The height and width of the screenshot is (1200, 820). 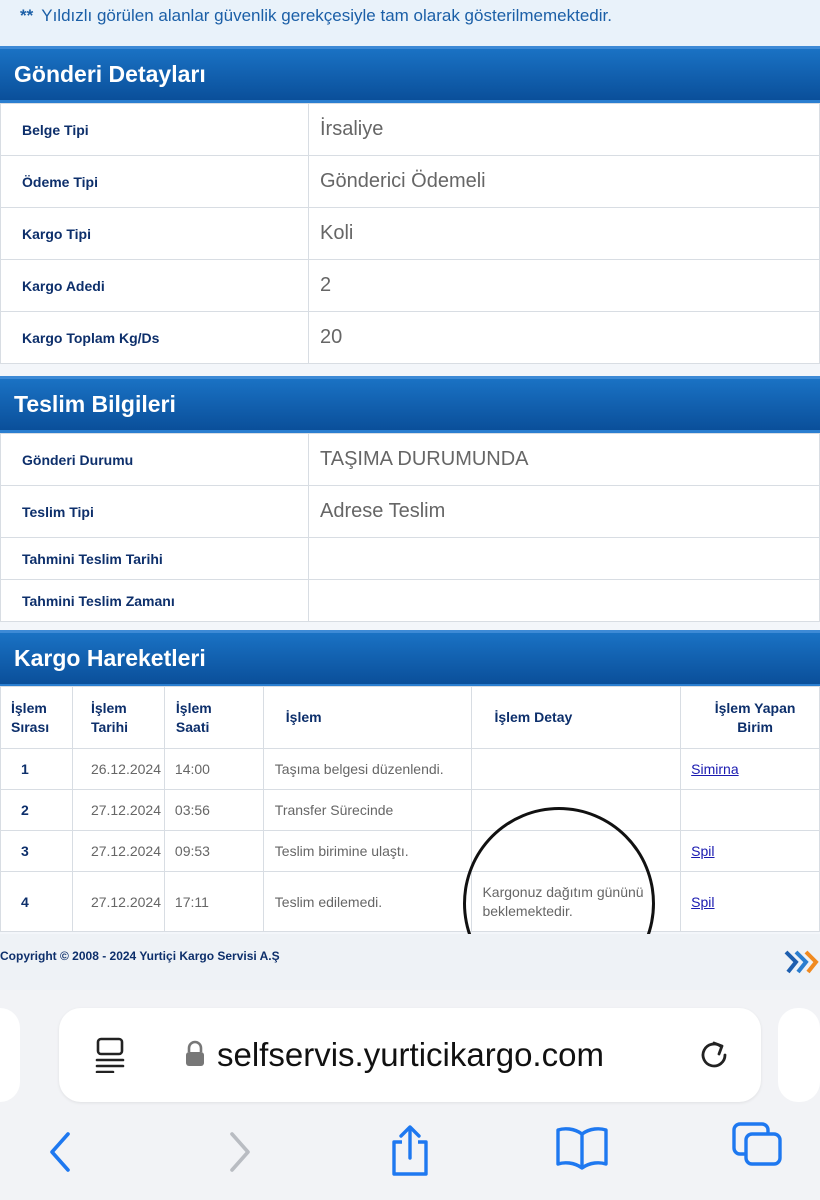 I want to click on table-row: 2 27.12.2024 03:56 Transfer Sürecinde, so click(x=410, y=810).